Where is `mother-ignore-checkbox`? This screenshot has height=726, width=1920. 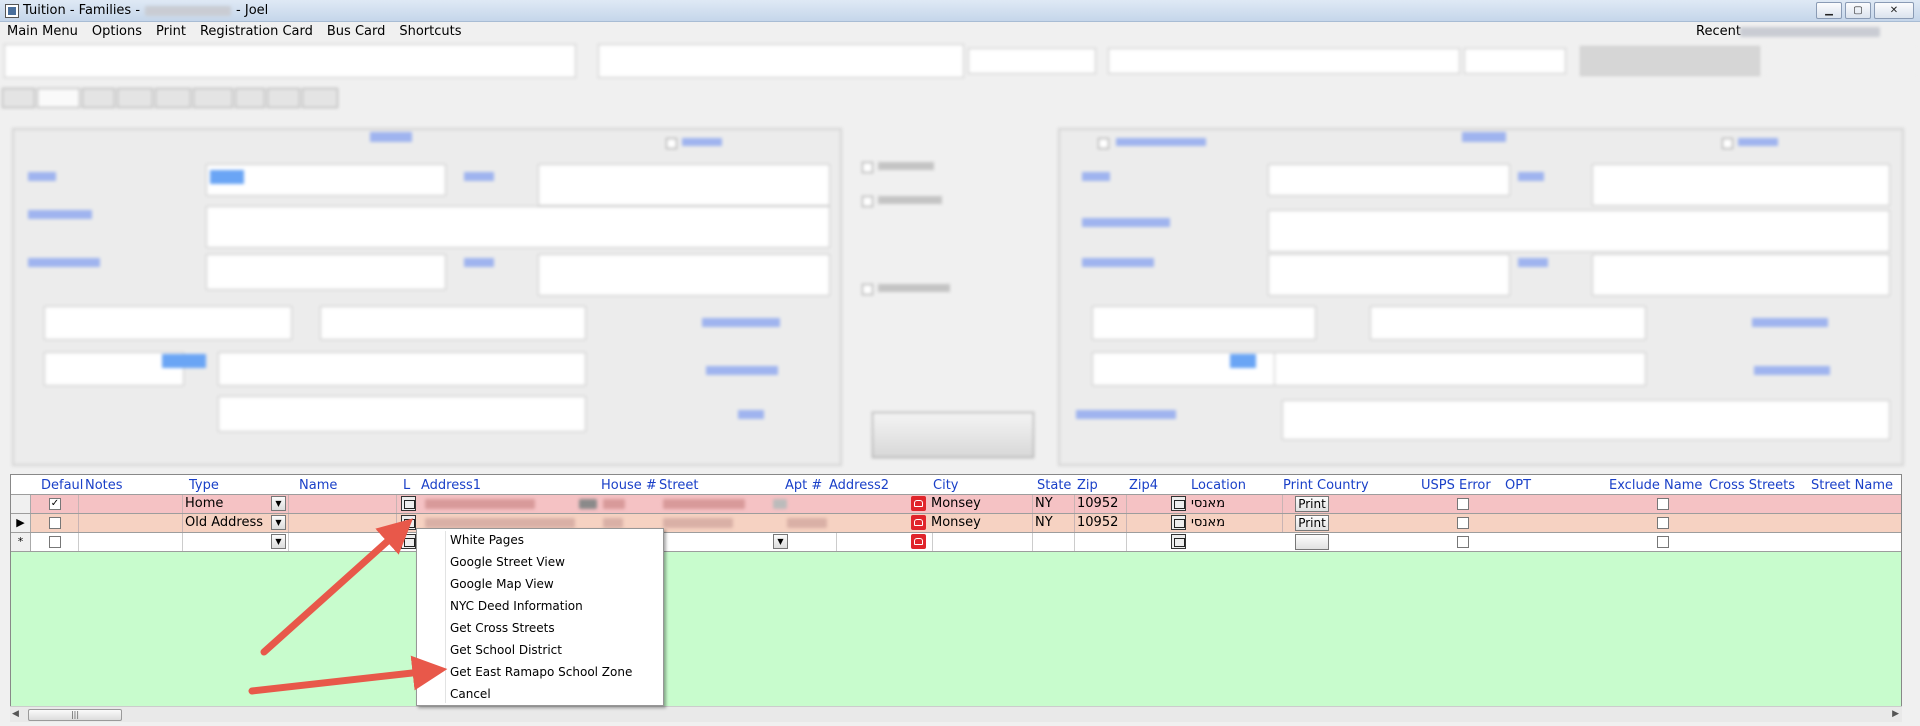
mother-ignore-checkbox is located at coordinates (1727, 143).